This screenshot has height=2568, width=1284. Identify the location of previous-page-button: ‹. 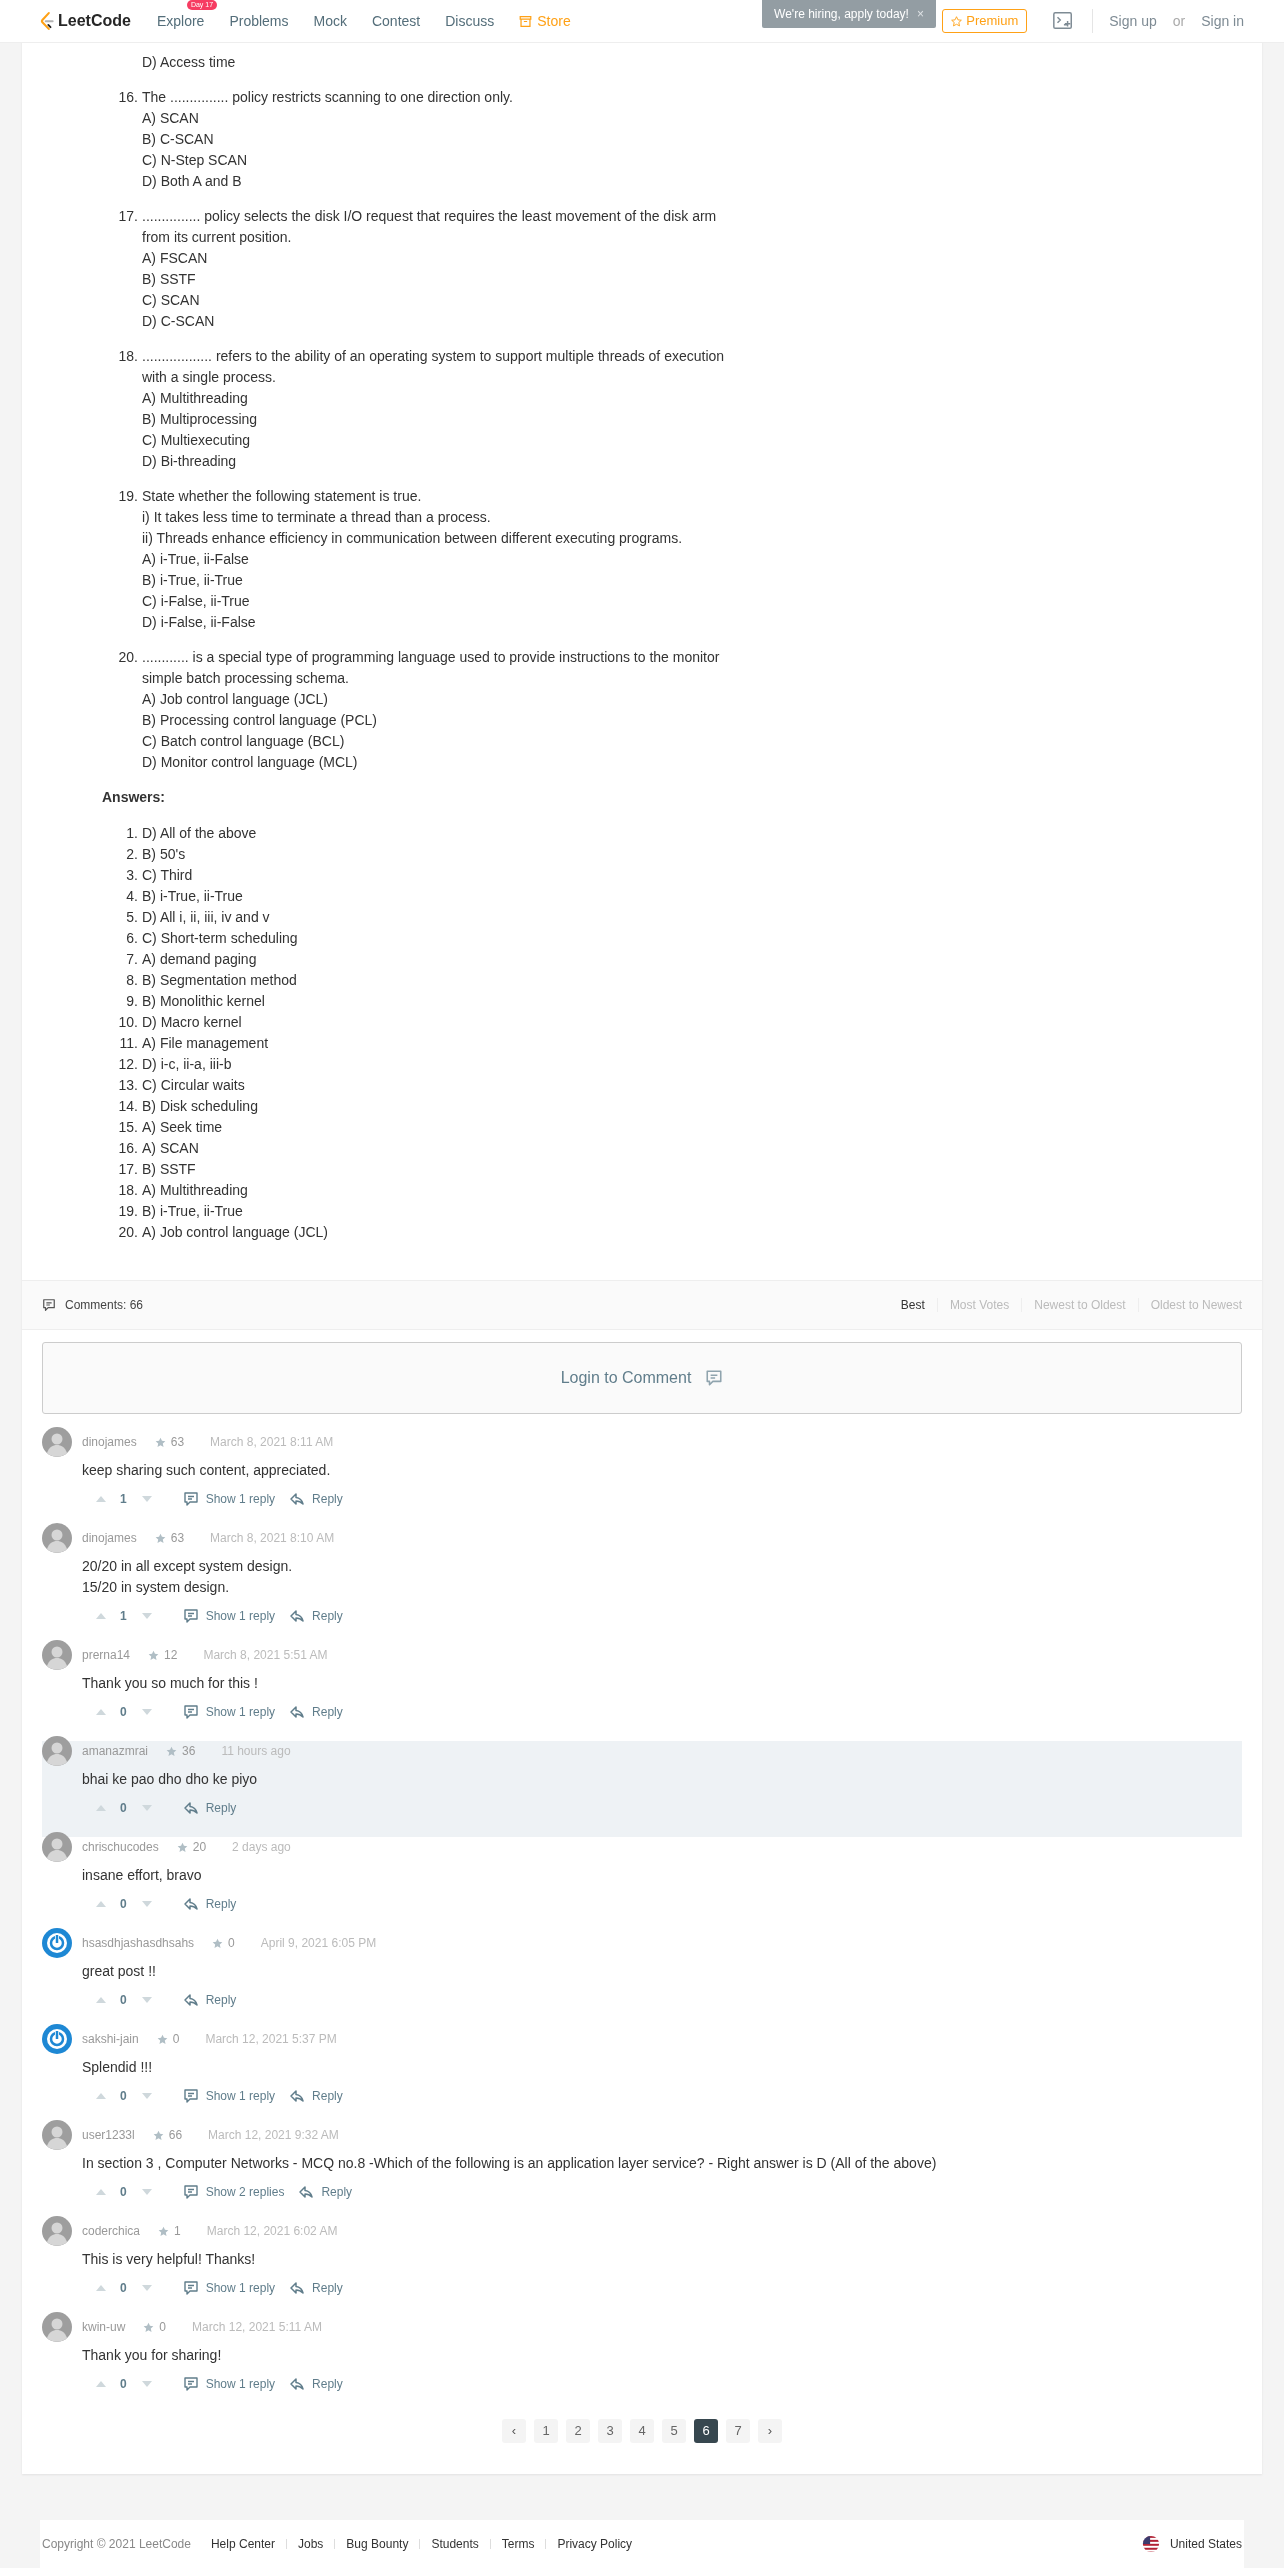
(514, 2431).